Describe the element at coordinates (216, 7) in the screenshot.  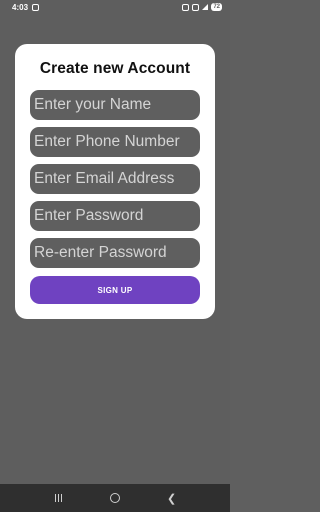
I see `battery-icon: 72` at that location.